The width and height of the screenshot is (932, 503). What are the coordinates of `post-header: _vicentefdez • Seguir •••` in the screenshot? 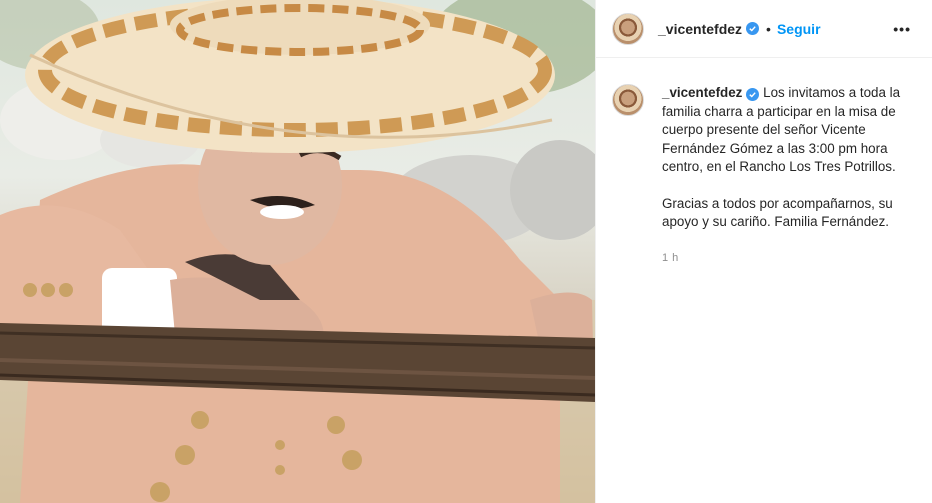 It's located at (764, 29).